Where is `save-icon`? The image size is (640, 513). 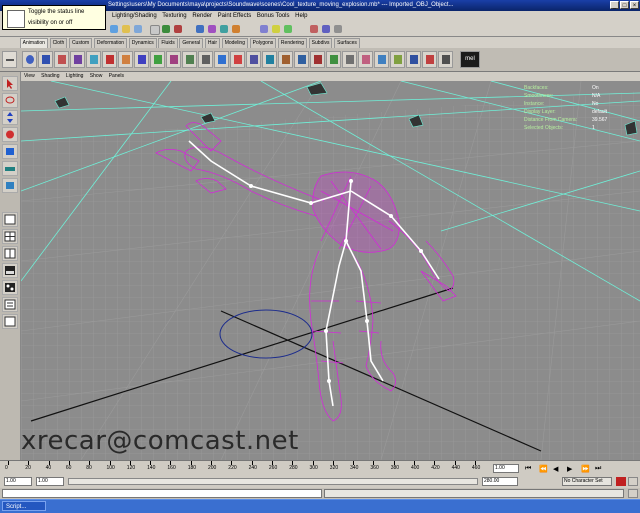 save-icon is located at coordinates (138, 29).